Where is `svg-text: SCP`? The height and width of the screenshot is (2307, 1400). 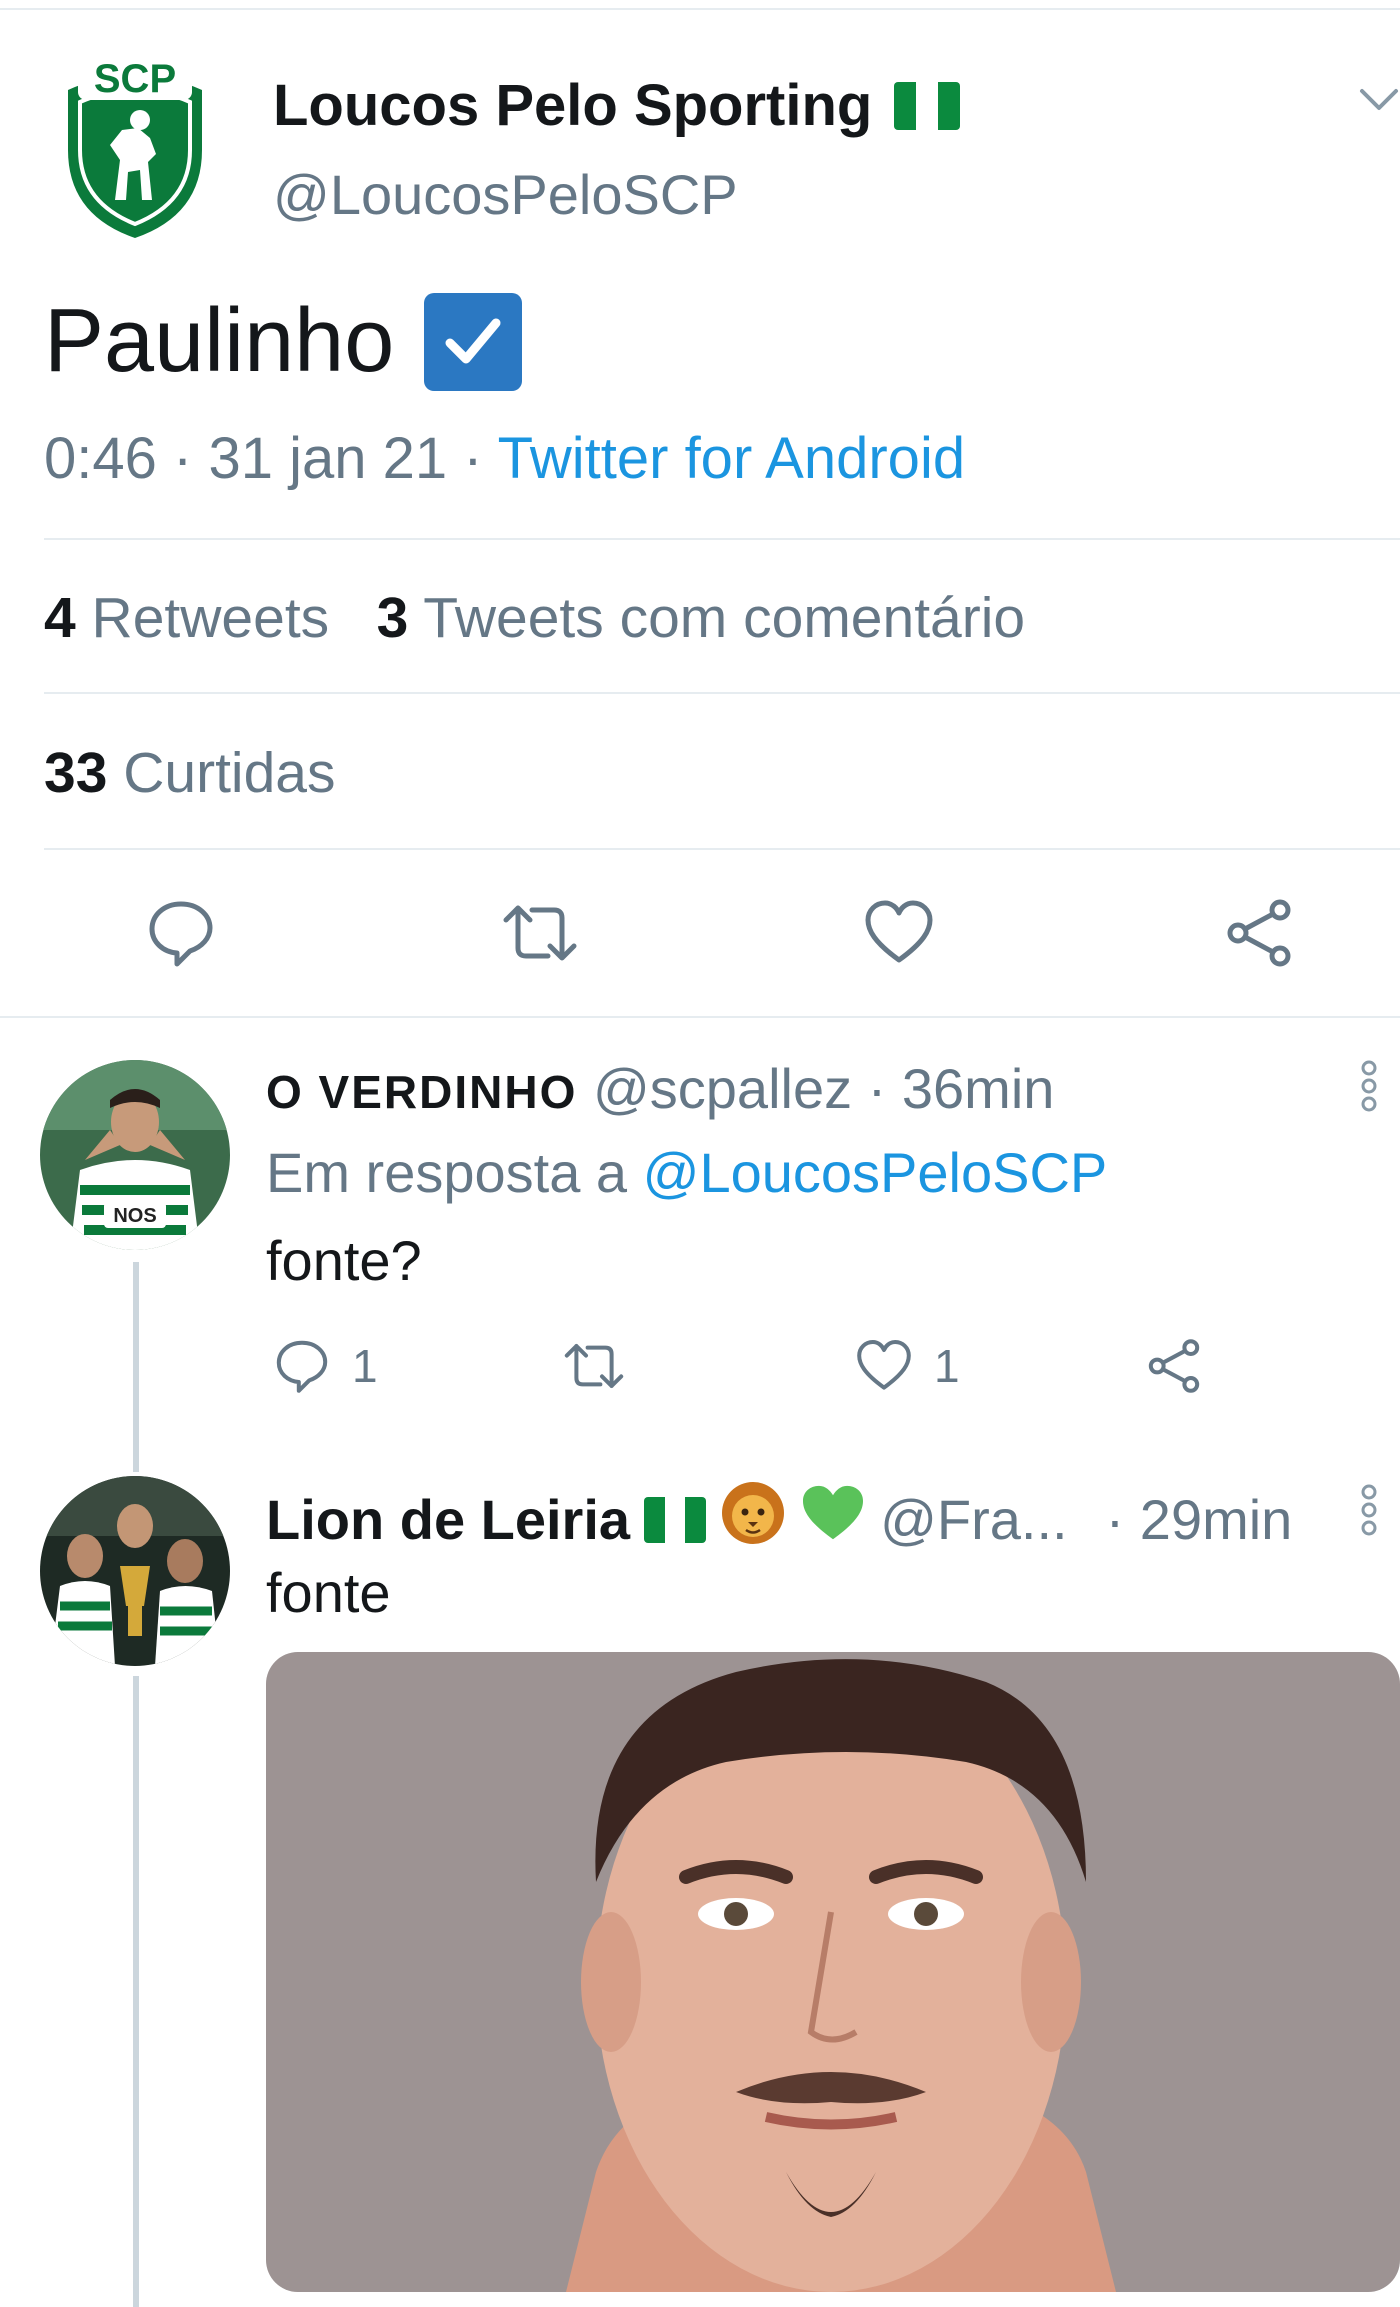 svg-text: SCP is located at coordinates (135, 79).